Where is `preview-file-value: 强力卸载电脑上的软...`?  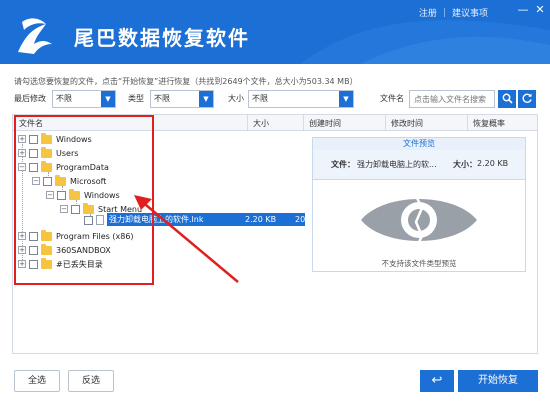
preview-file-value: 强力卸载电脑上的软... is located at coordinates (397, 164).